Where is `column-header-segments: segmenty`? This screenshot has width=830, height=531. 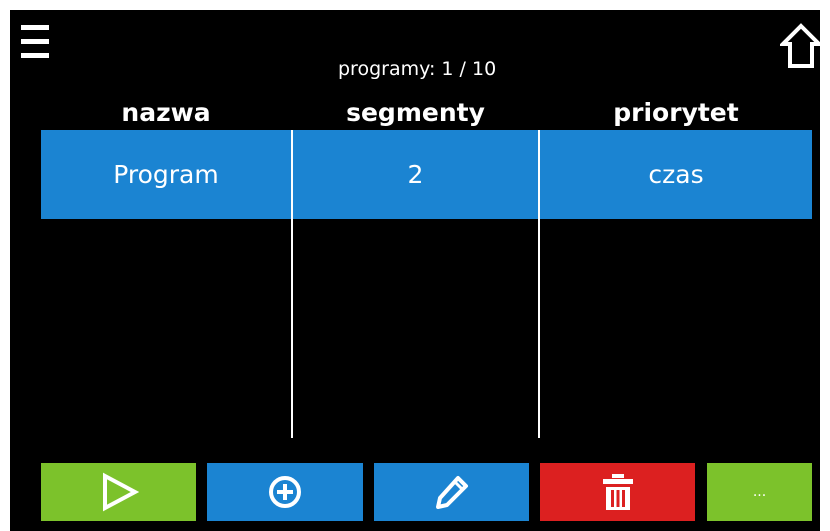 column-header-segments: segmenty is located at coordinates (415, 112).